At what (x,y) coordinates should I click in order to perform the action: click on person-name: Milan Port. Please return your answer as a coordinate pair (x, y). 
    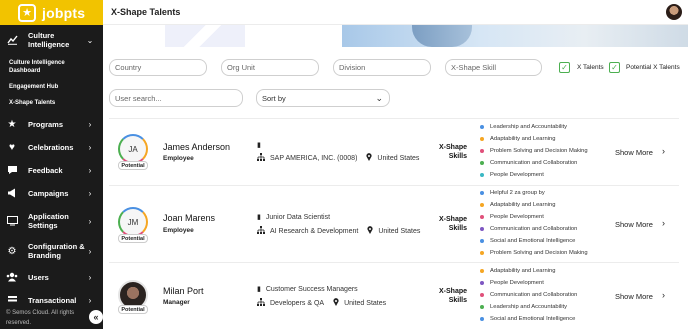
    Looking at the image, I should click on (183, 291).